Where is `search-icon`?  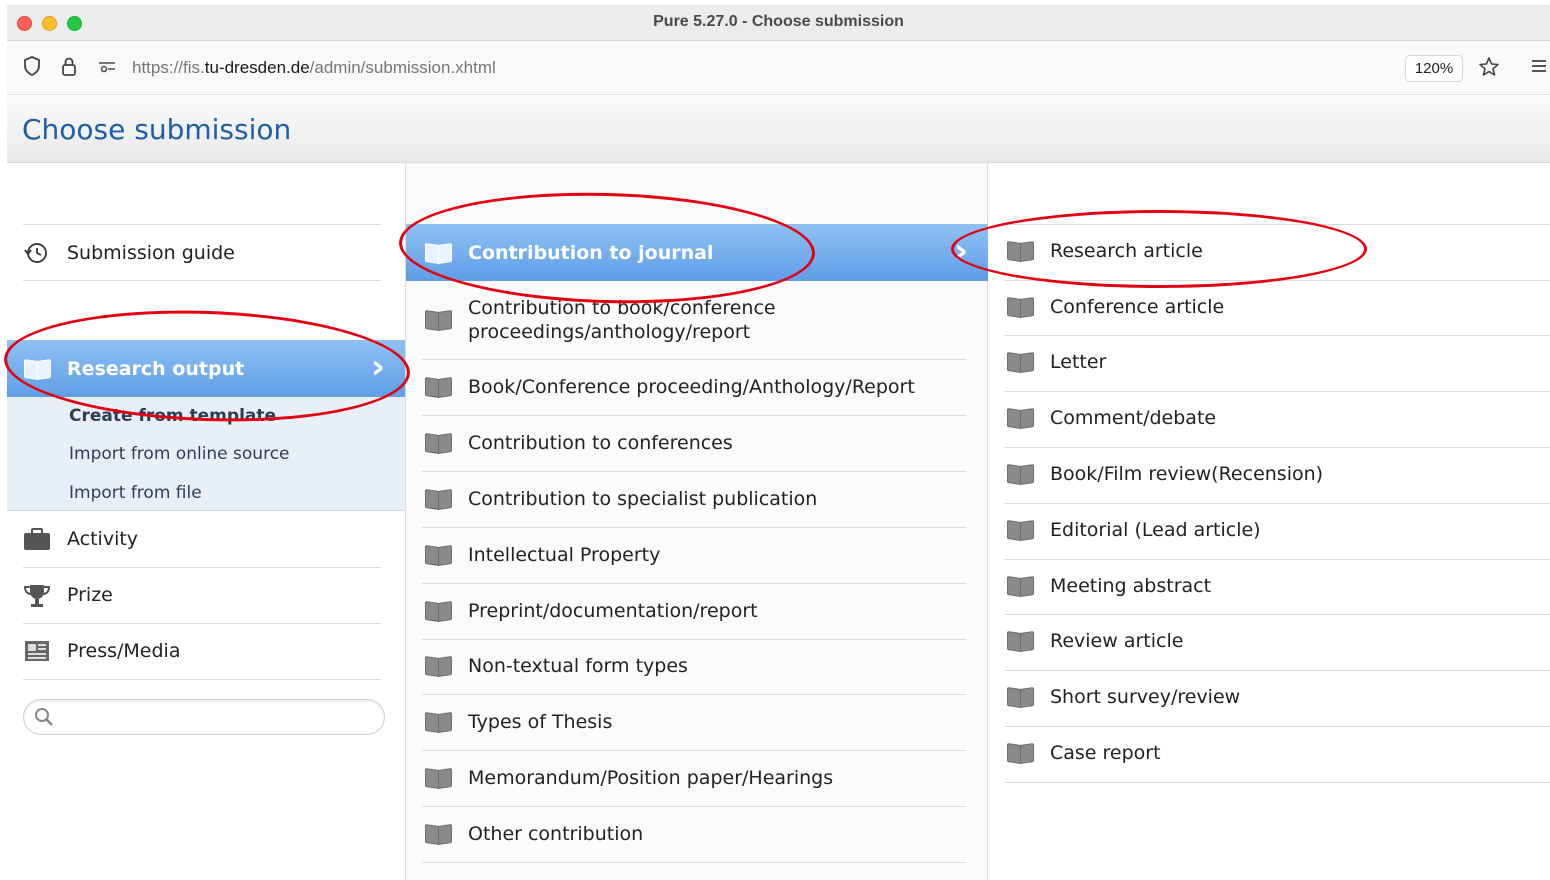 search-icon is located at coordinates (44, 719).